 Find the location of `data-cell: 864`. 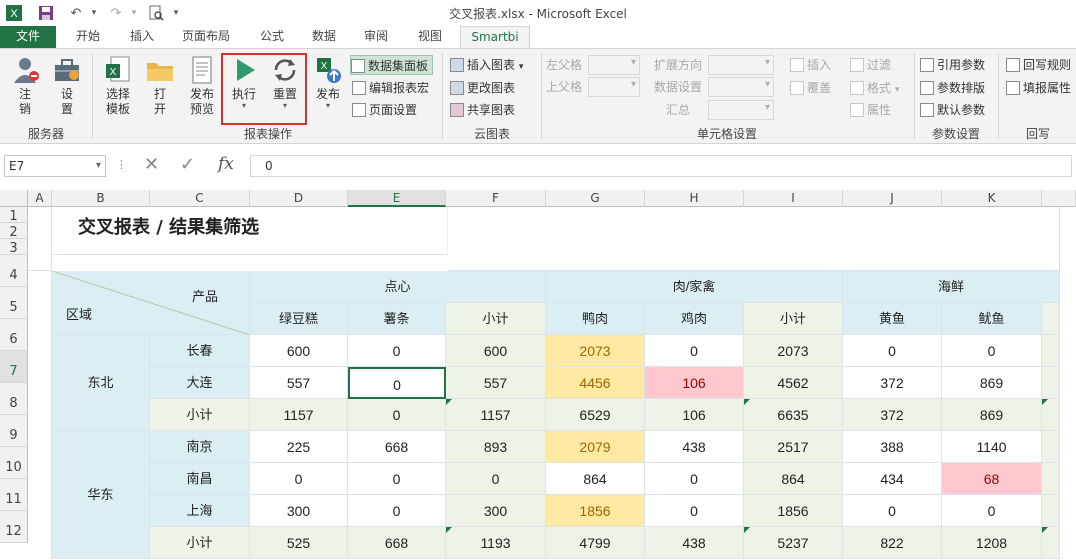

data-cell: 864 is located at coordinates (595, 479).